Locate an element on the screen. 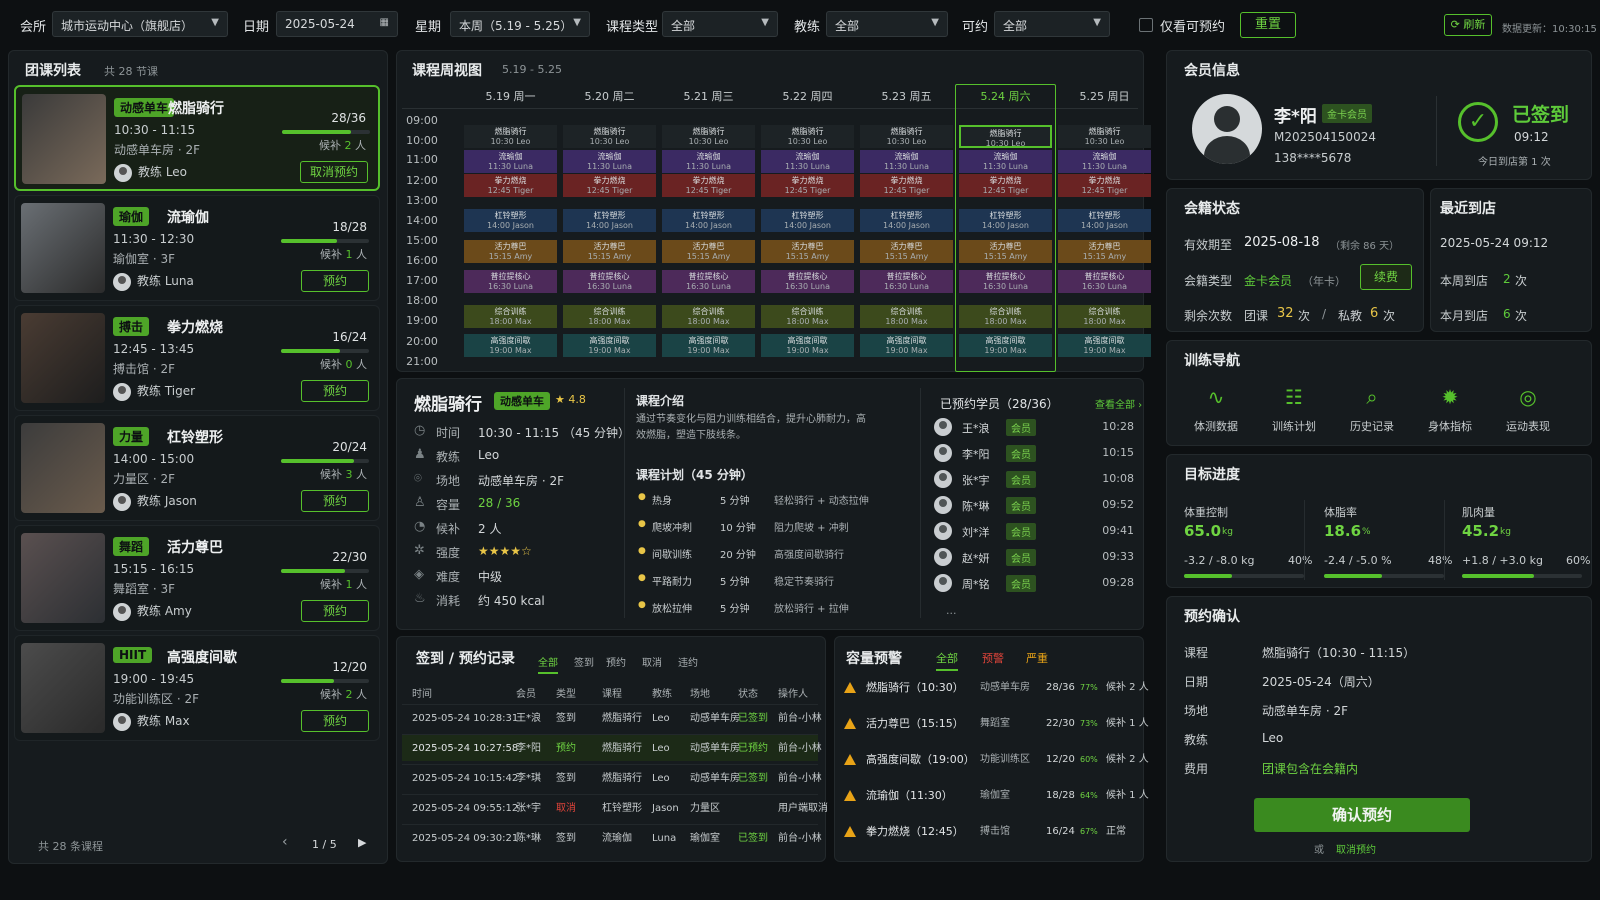 Image resolution: width=1600 pixels, height=900 pixels. only-bookable-checkbox is located at coordinates (1146, 25).